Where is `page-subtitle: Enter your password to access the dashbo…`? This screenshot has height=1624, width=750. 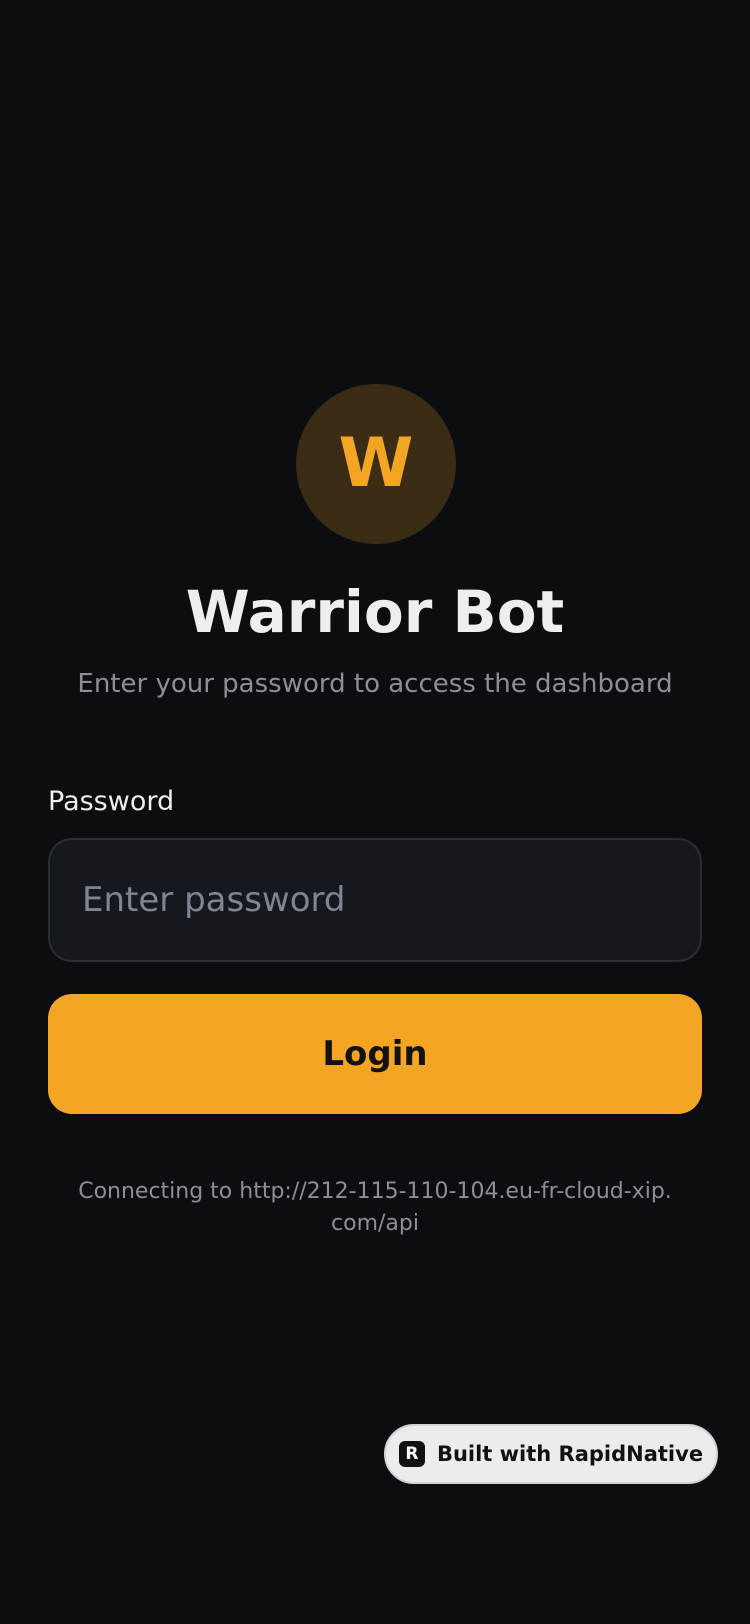 page-subtitle: Enter your password to access the dashbo… is located at coordinates (375, 684).